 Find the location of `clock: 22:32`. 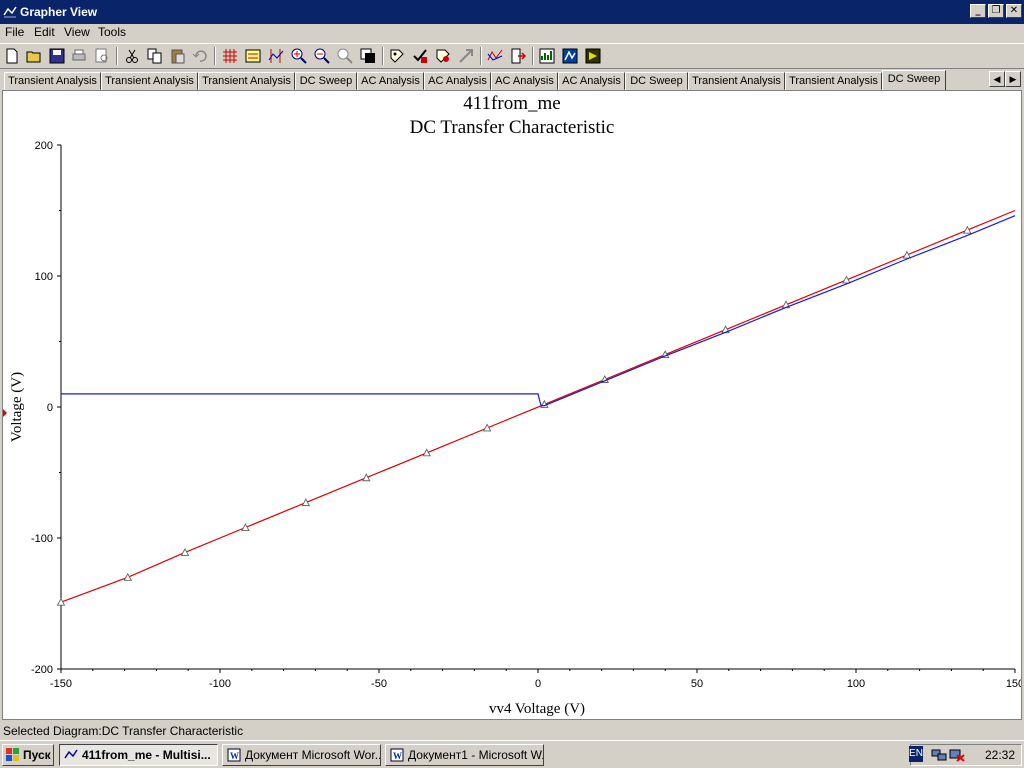

clock: 22:32 is located at coordinates (999, 755).